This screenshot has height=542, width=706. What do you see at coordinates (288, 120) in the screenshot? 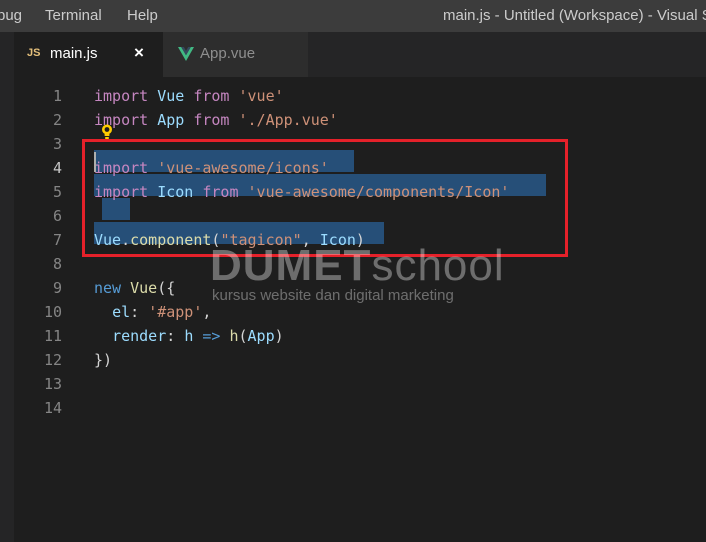
I see `code-token: './App.vue'` at bounding box center [288, 120].